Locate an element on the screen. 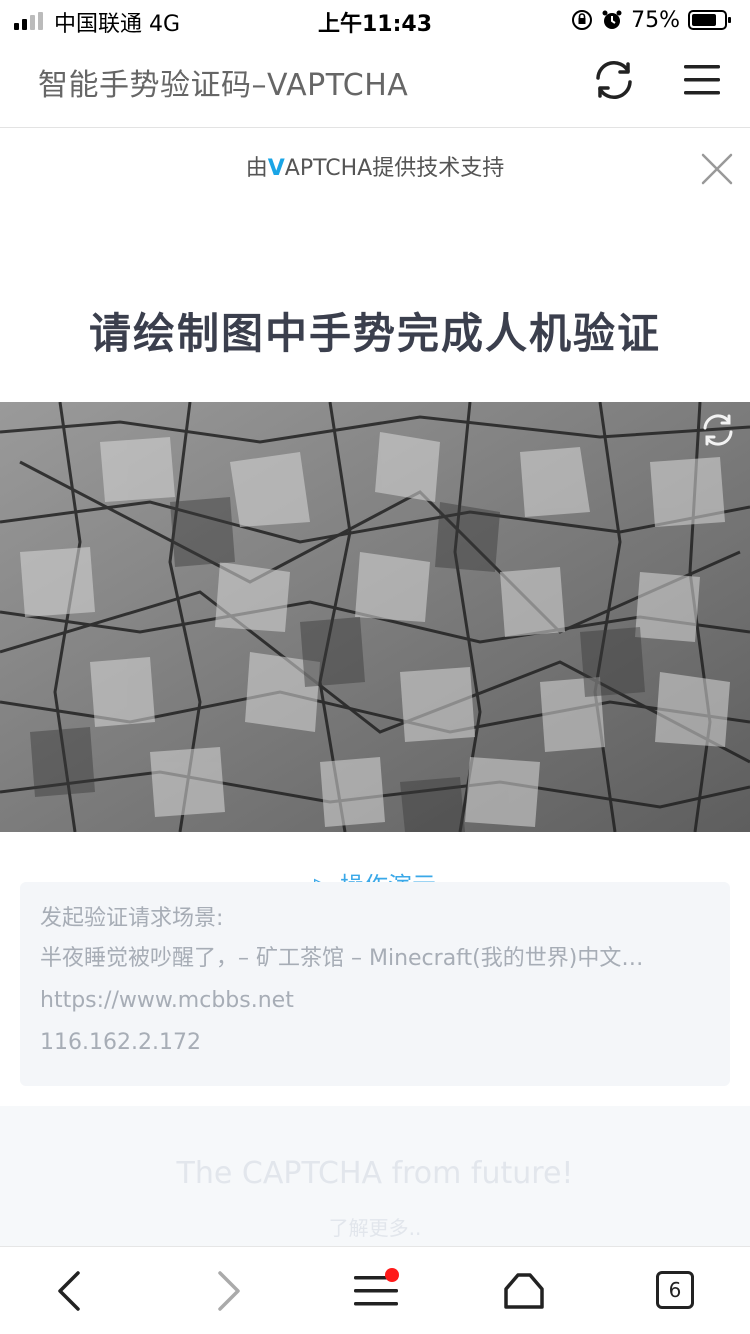 This screenshot has width=750, height=1334. status-bar: 中国联通 4G 上午11:43 75% is located at coordinates (375, 20).